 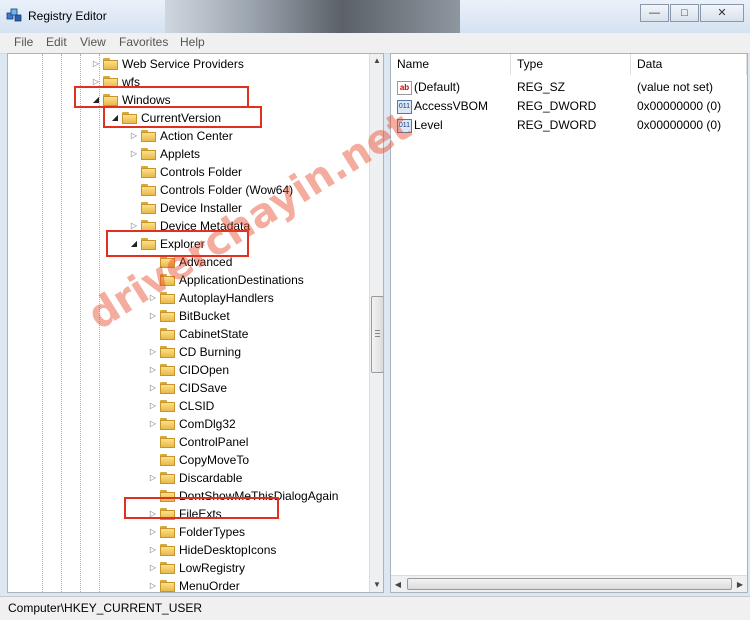 I want to click on tree-item-label: CD Burning, so click(x=210, y=352).